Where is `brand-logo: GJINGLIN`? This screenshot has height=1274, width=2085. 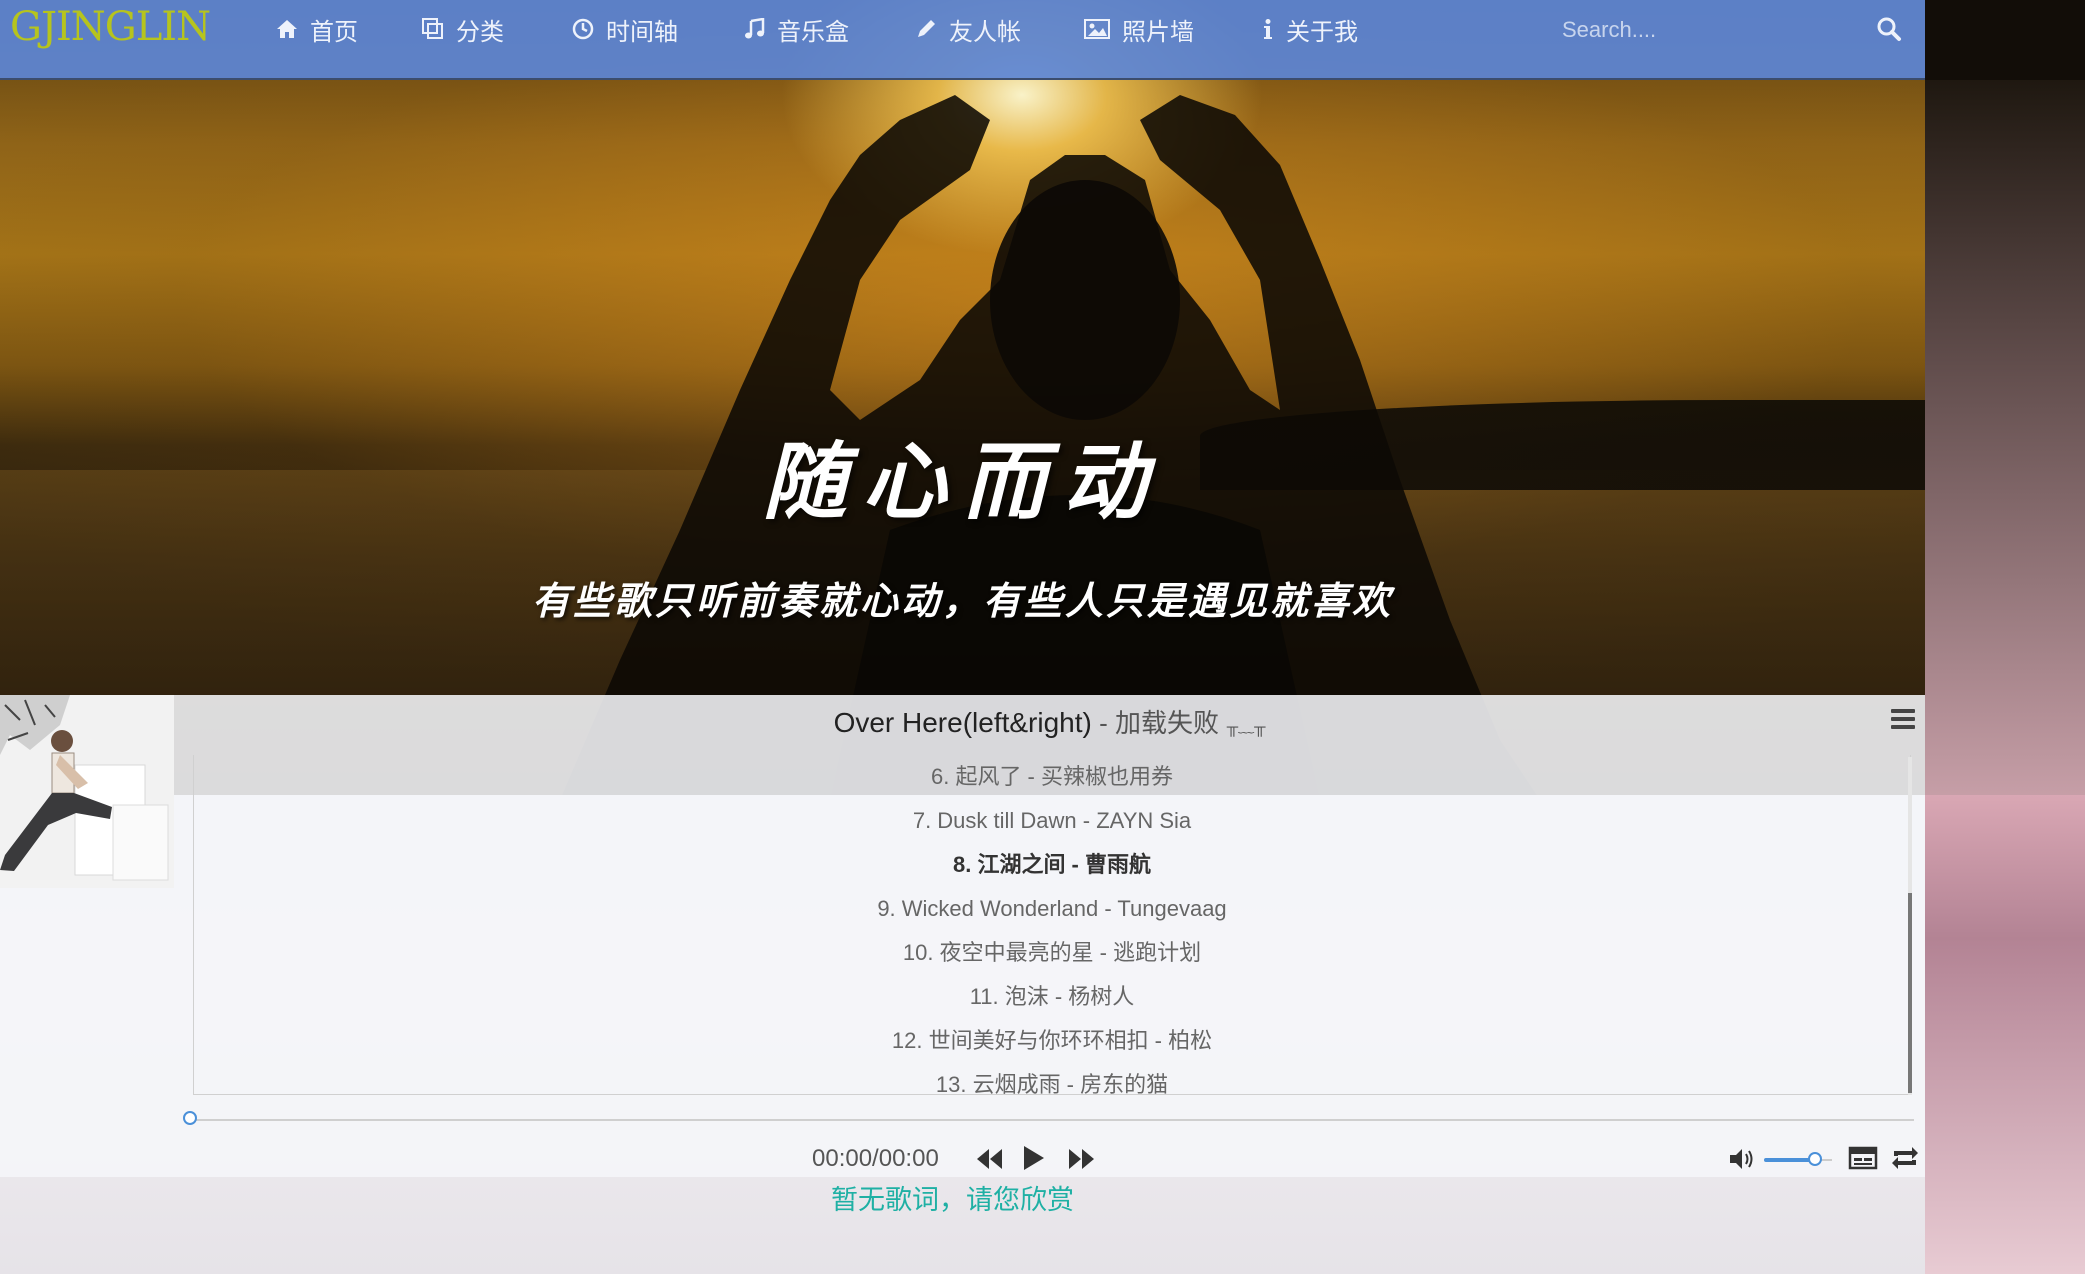
brand-logo: GJINGLIN is located at coordinates (110, 27).